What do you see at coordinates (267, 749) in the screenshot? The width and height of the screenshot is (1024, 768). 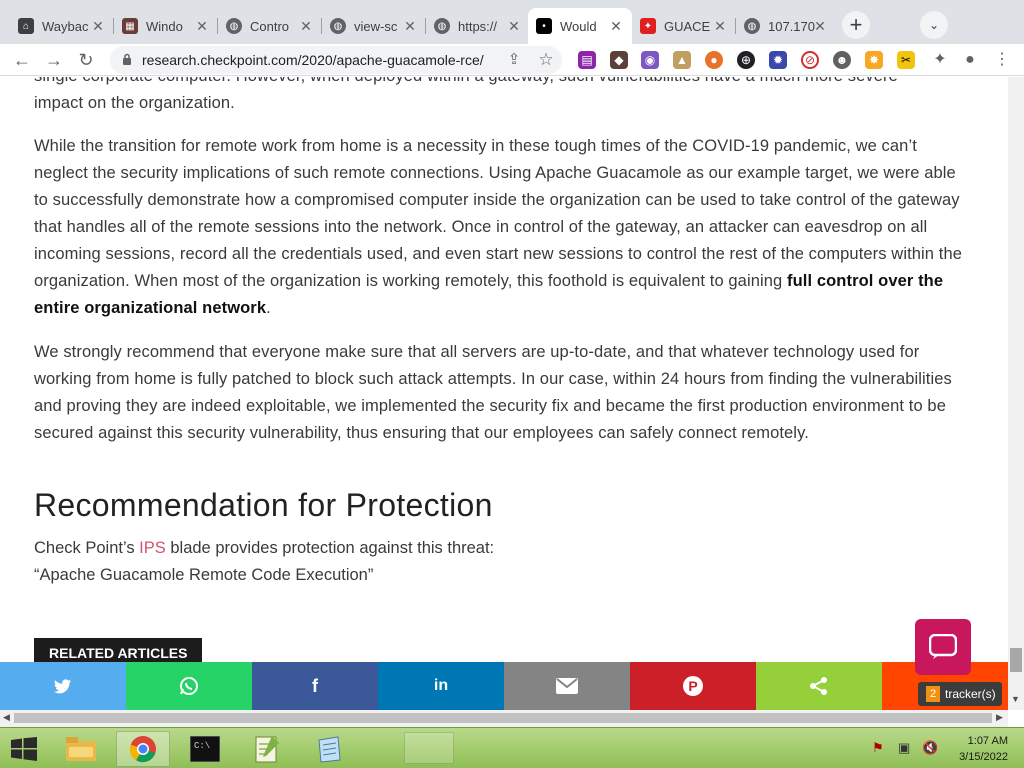 I see `notepad-plus-icon` at bounding box center [267, 749].